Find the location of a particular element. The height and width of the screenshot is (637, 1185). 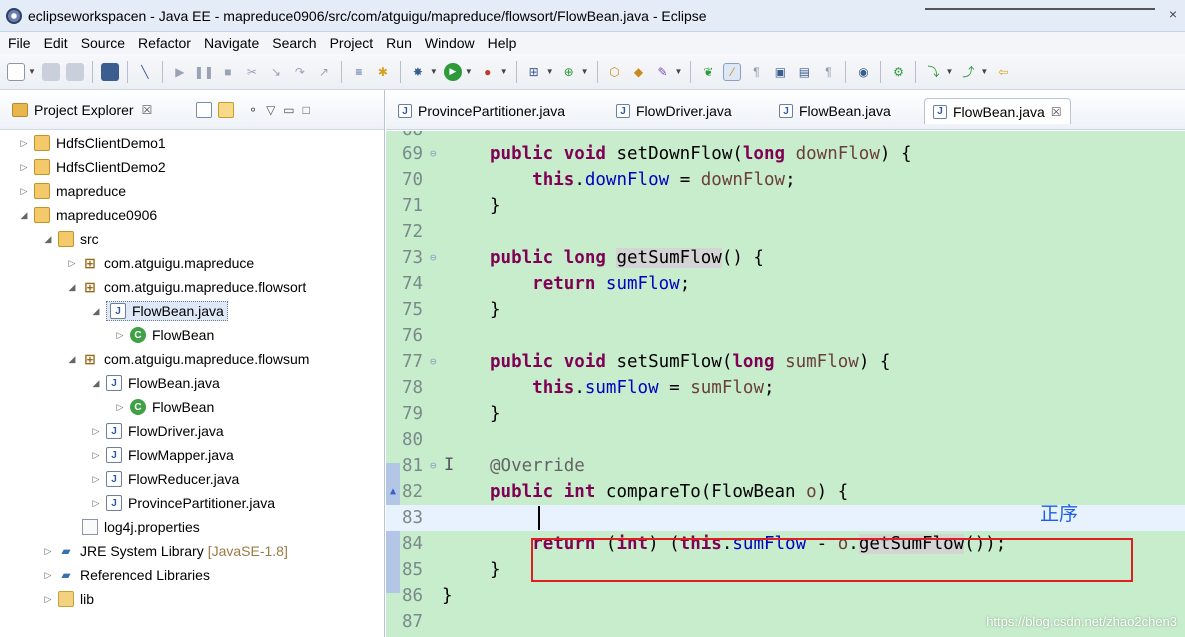

menu-source: Source is located at coordinates (103, 43).